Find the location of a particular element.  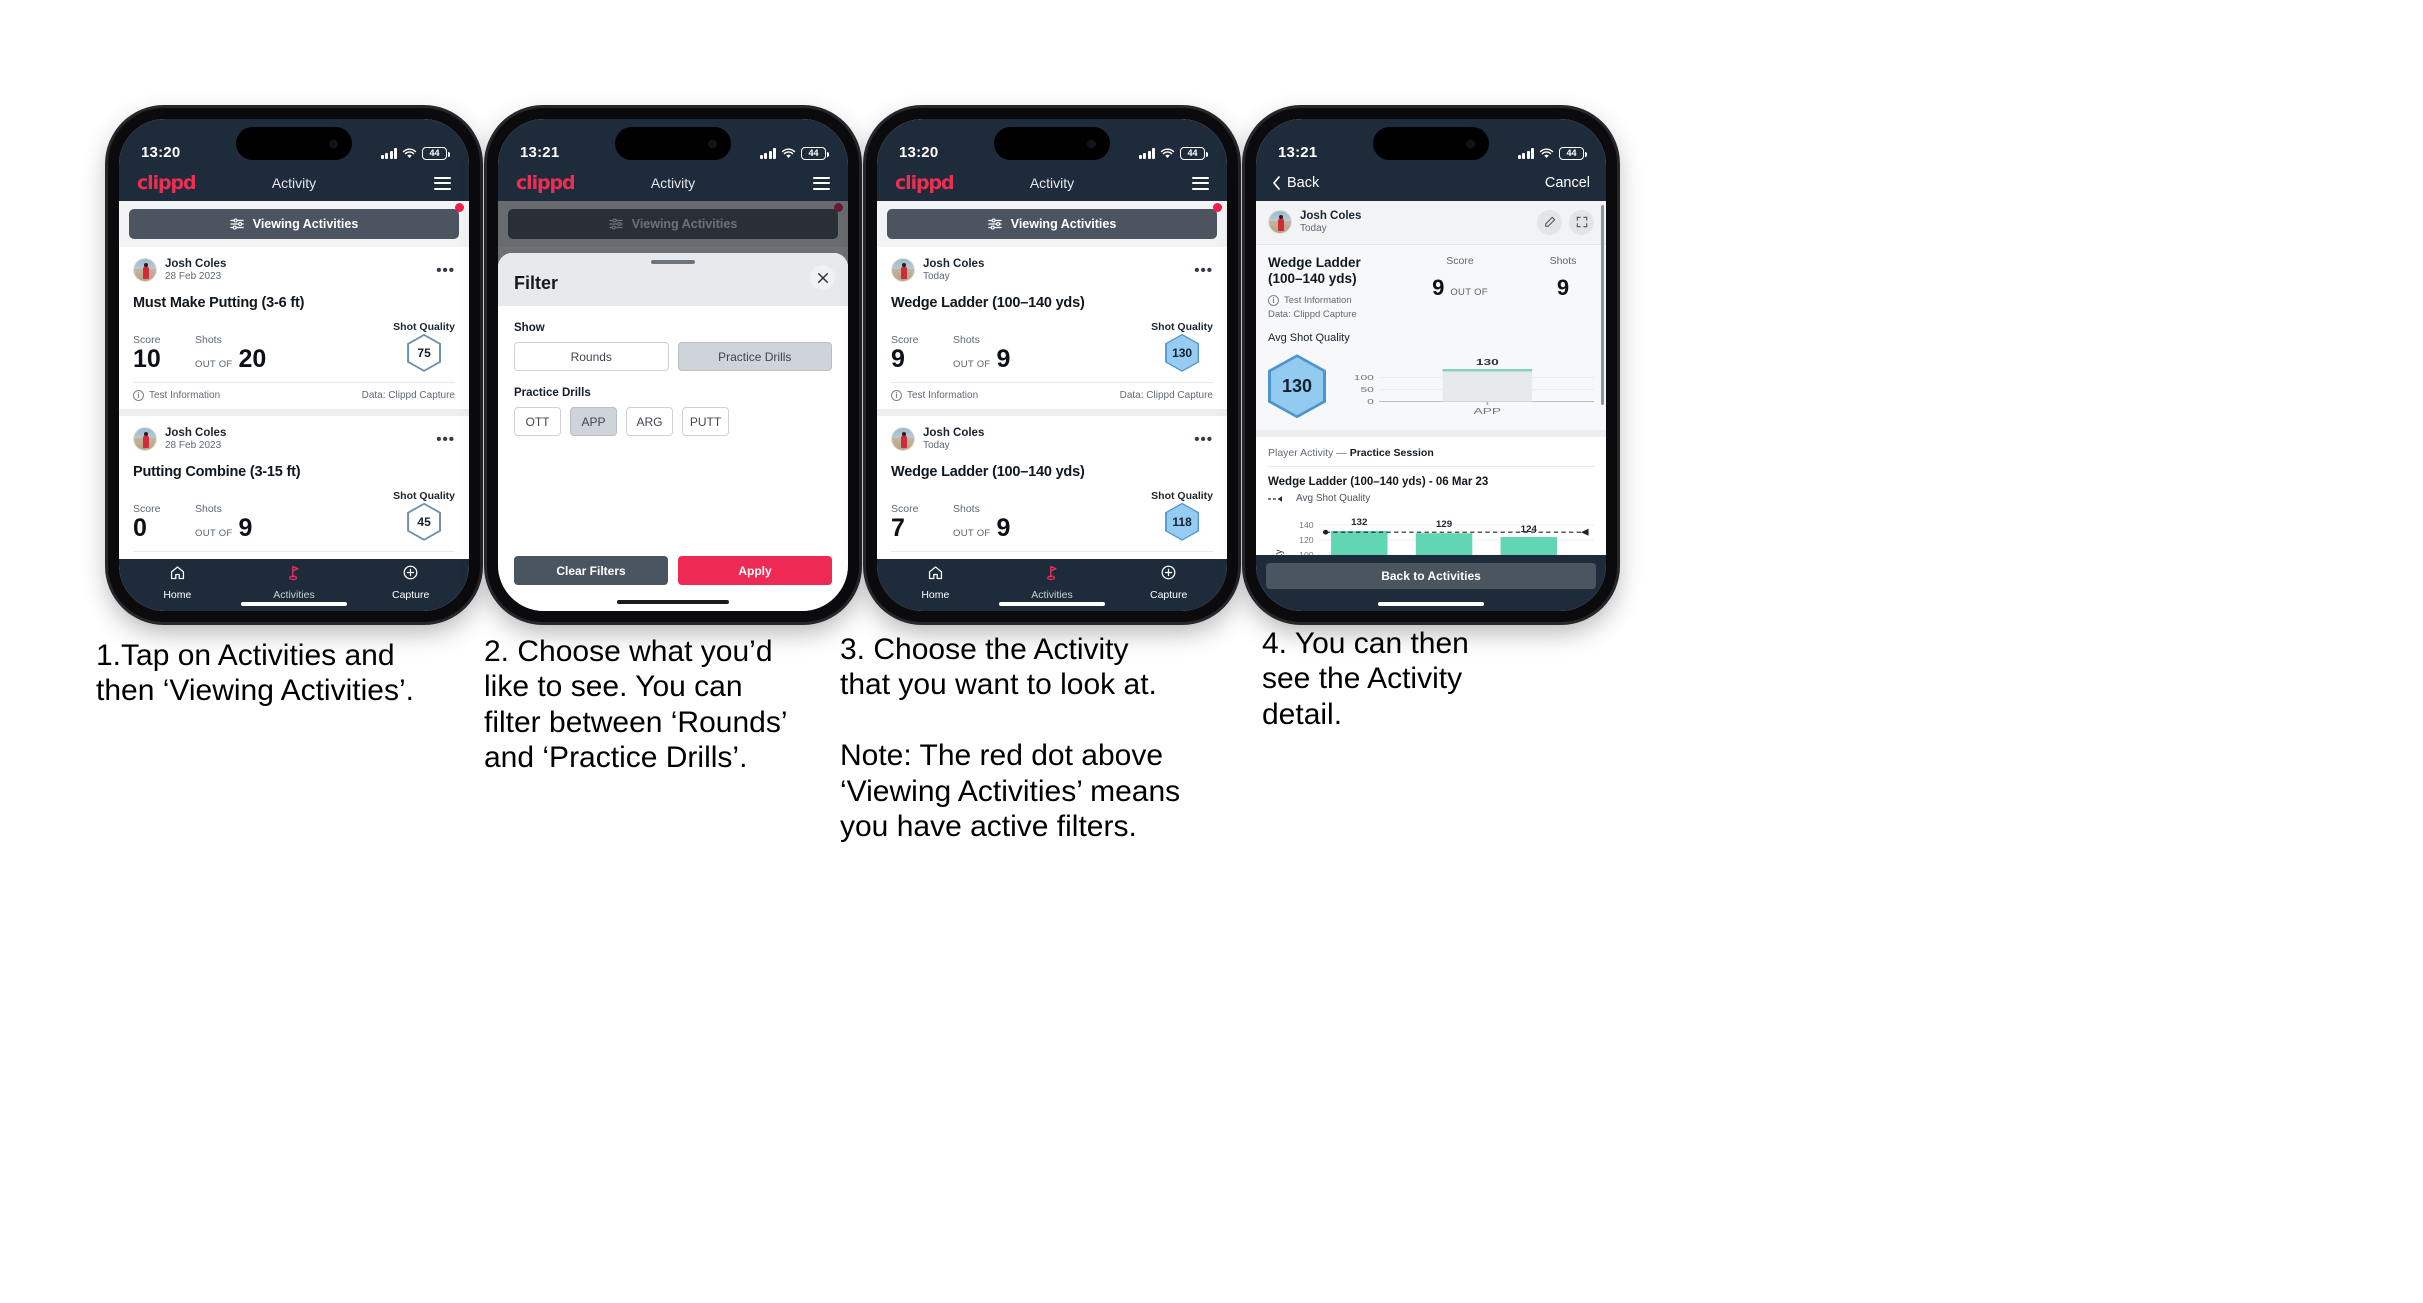

expand-icon is located at coordinates (1581, 222).